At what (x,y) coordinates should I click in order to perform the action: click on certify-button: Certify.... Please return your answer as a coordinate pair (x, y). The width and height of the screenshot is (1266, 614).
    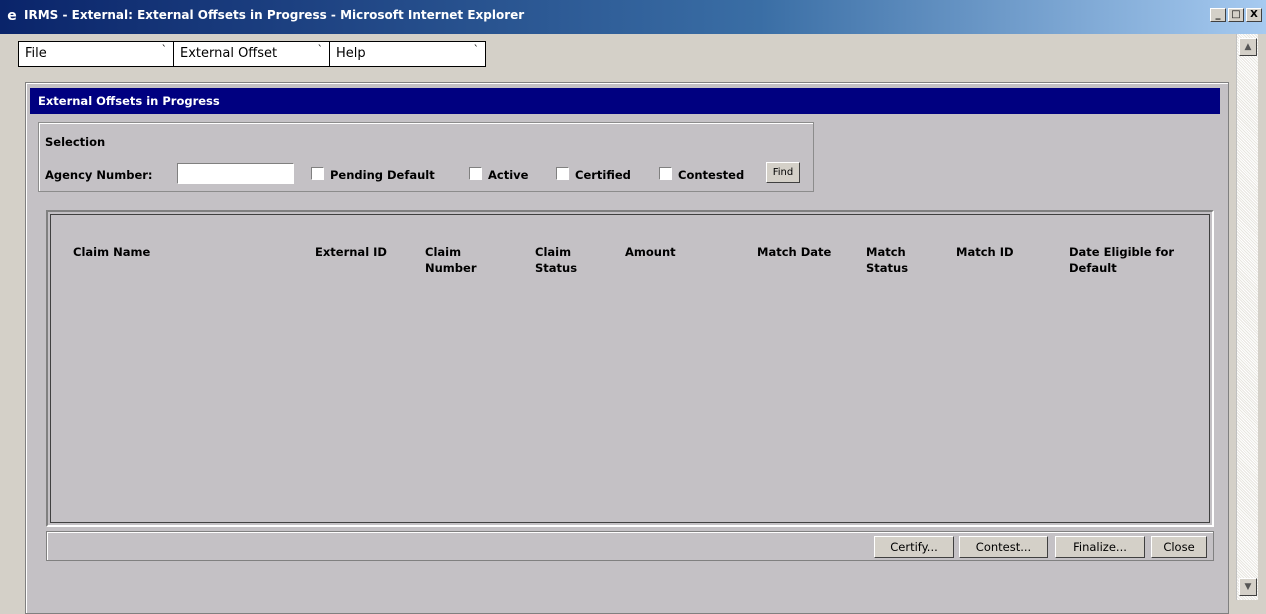
    Looking at the image, I should click on (914, 547).